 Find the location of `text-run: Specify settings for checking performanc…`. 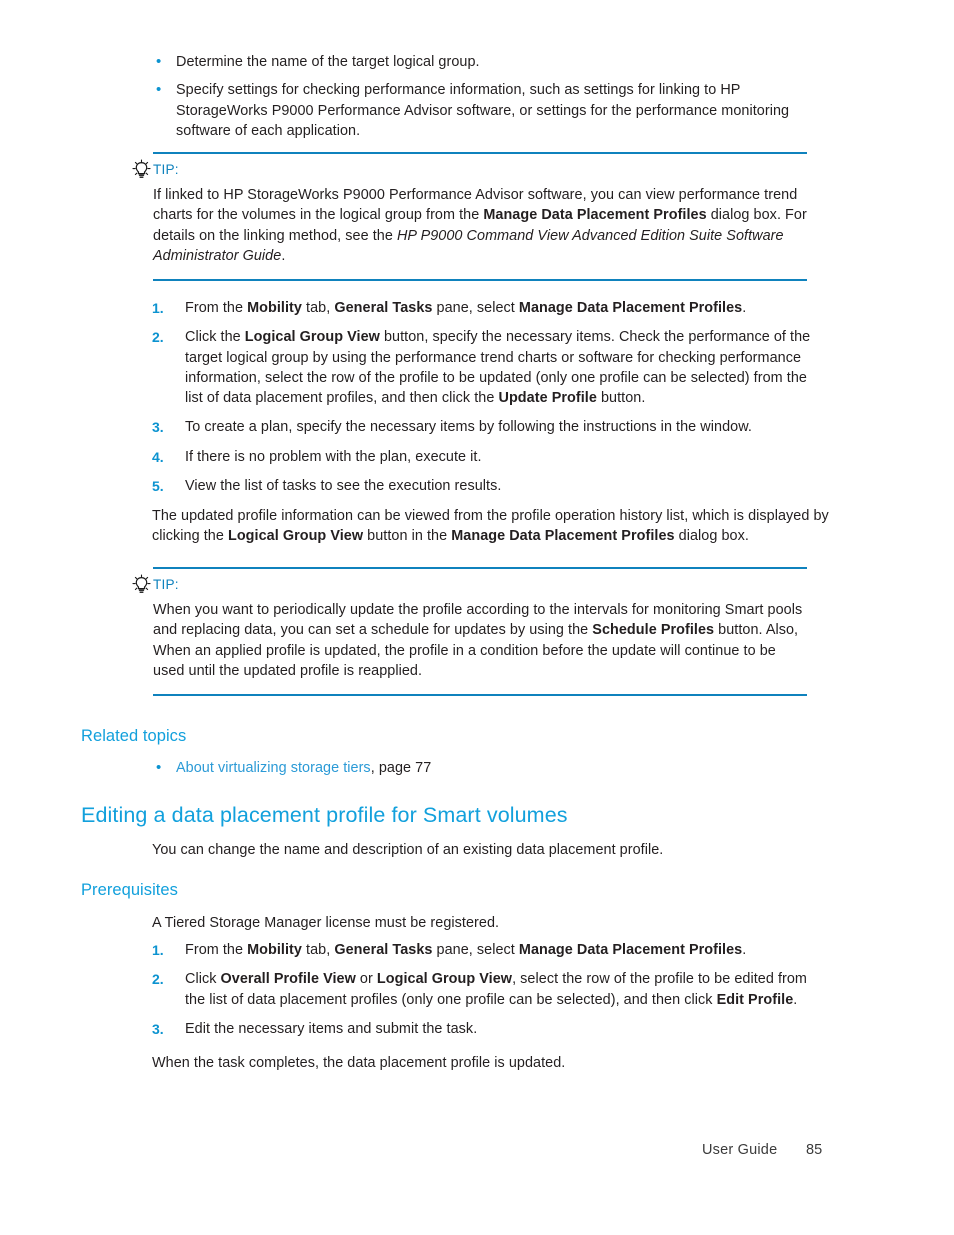

text-run: Specify settings for checking performanc… is located at coordinates (483, 110).